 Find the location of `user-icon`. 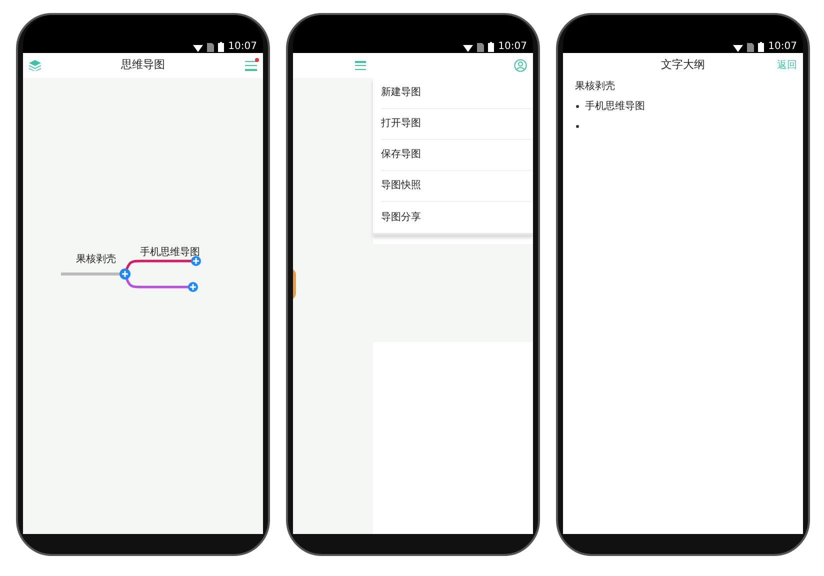

user-icon is located at coordinates (520, 65).